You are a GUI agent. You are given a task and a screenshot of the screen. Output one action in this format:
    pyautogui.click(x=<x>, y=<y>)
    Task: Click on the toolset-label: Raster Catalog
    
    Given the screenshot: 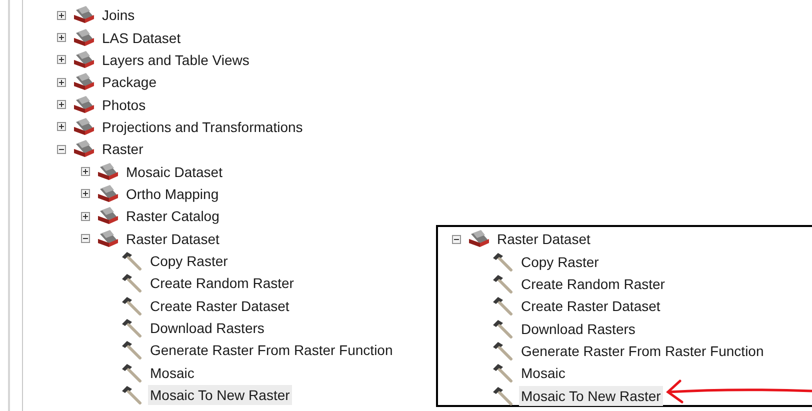 What is the action you would take?
    pyautogui.click(x=173, y=216)
    